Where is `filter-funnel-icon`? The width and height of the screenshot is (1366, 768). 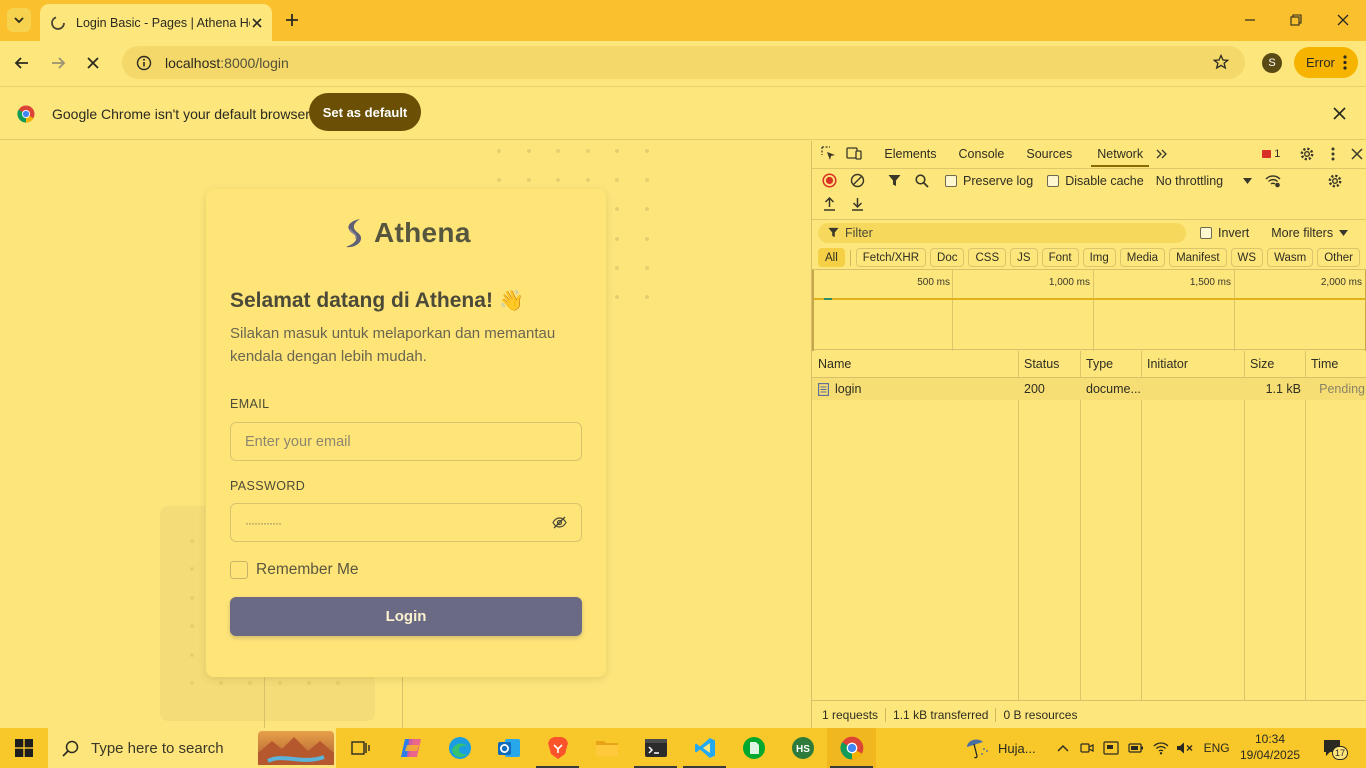
filter-funnel-icon is located at coordinates (894, 181).